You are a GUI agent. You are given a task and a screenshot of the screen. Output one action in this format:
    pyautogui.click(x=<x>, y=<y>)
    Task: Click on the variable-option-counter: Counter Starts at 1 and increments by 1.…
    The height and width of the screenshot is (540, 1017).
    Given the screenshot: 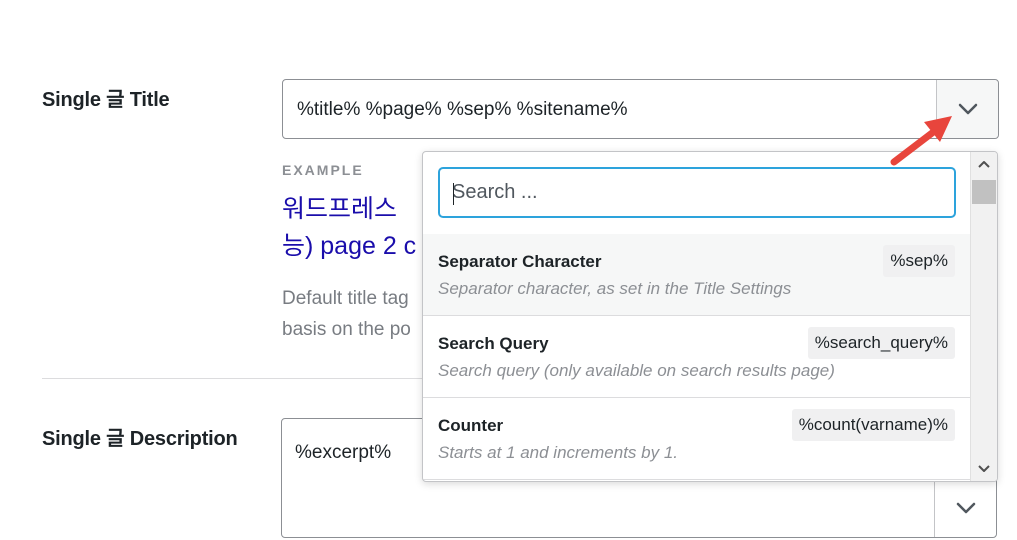 What is the action you would take?
    pyautogui.click(x=696, y=439)
    